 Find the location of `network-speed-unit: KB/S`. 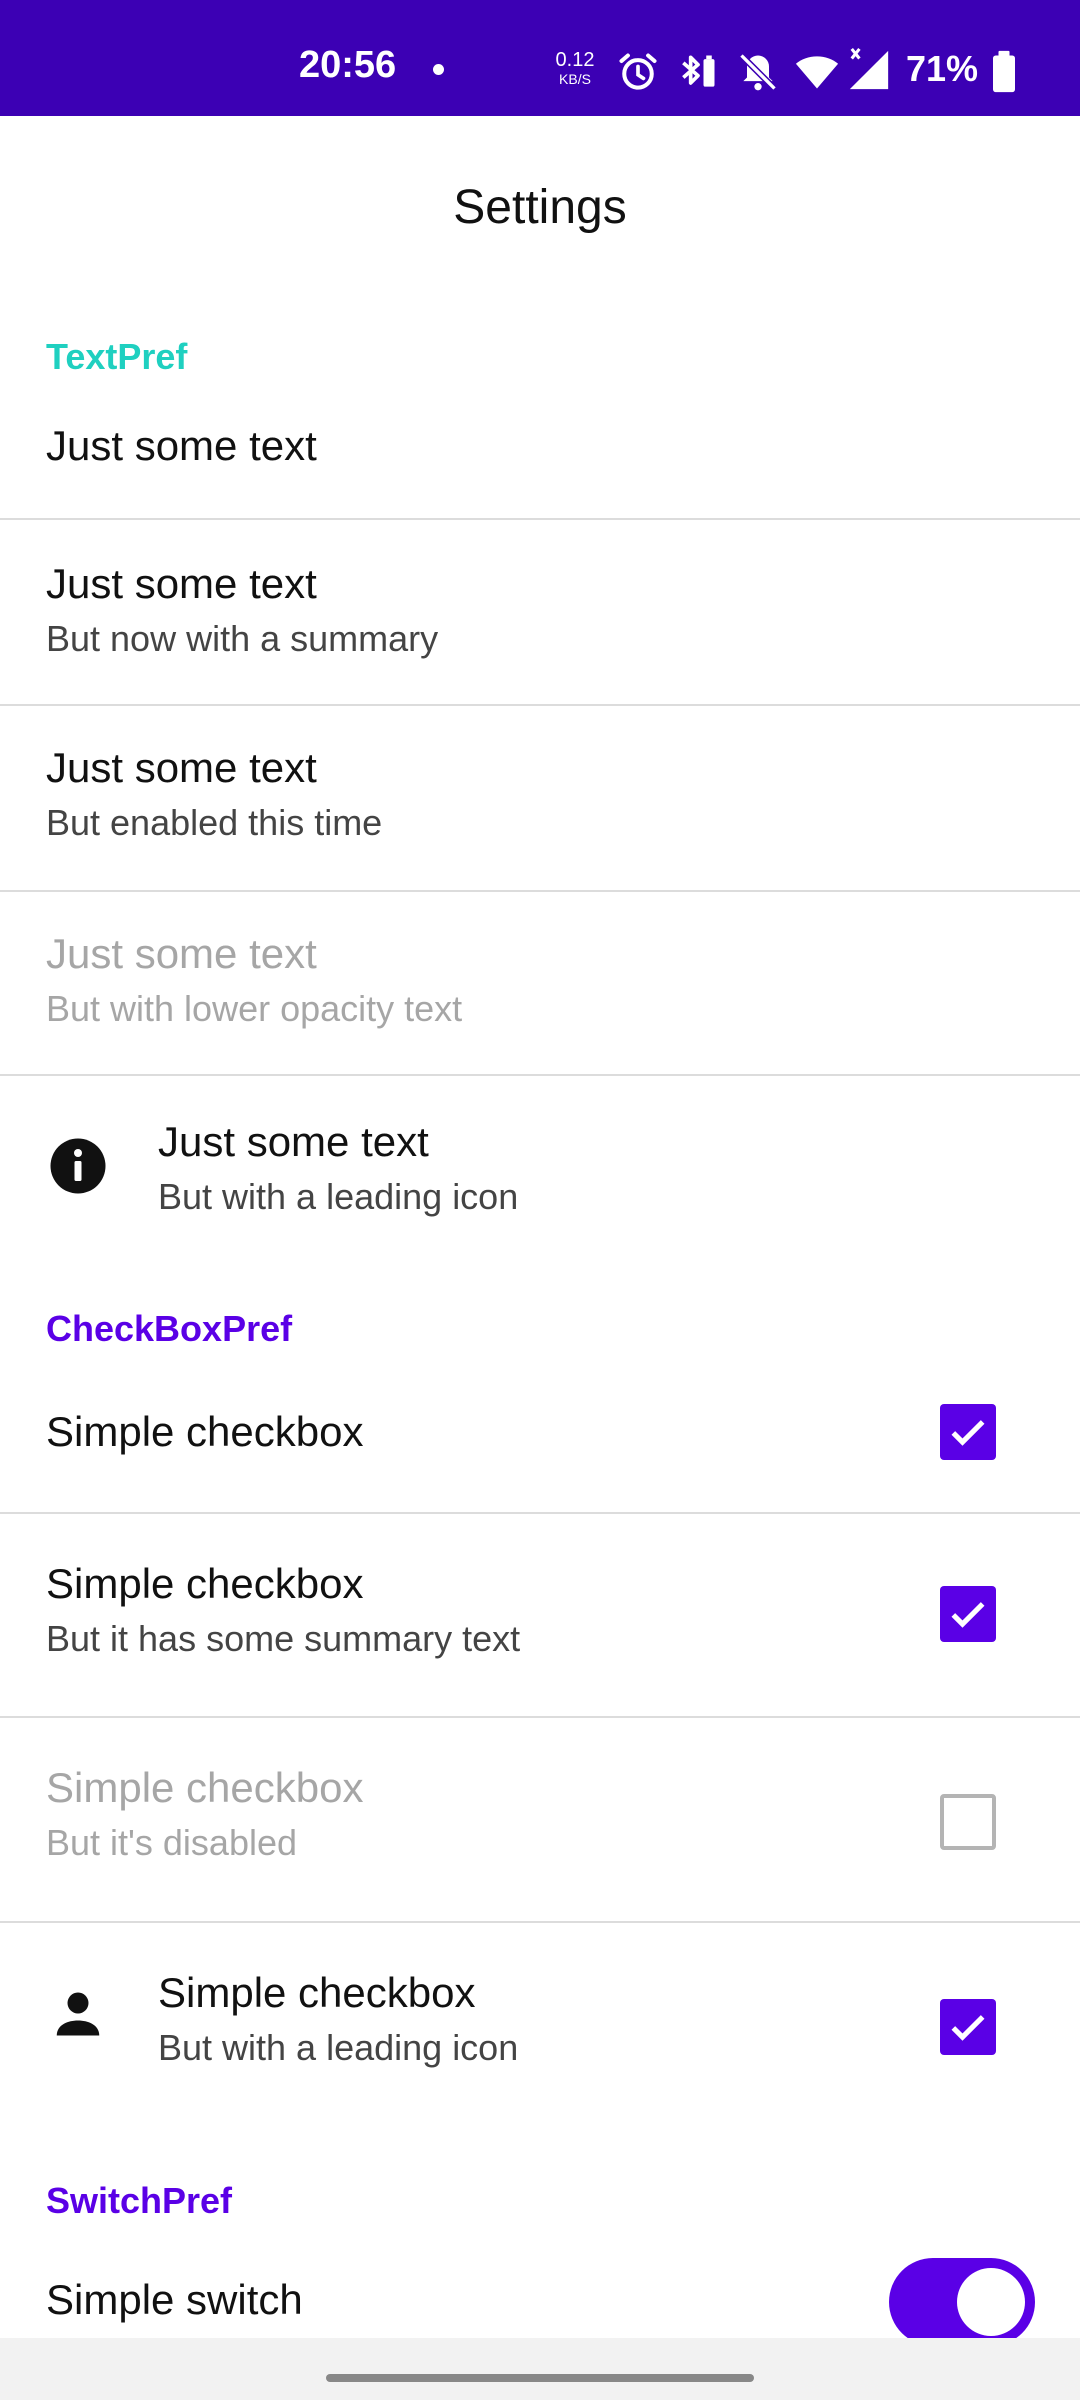

network-speed-unit: KB/S is located at coordinates (575, 79).